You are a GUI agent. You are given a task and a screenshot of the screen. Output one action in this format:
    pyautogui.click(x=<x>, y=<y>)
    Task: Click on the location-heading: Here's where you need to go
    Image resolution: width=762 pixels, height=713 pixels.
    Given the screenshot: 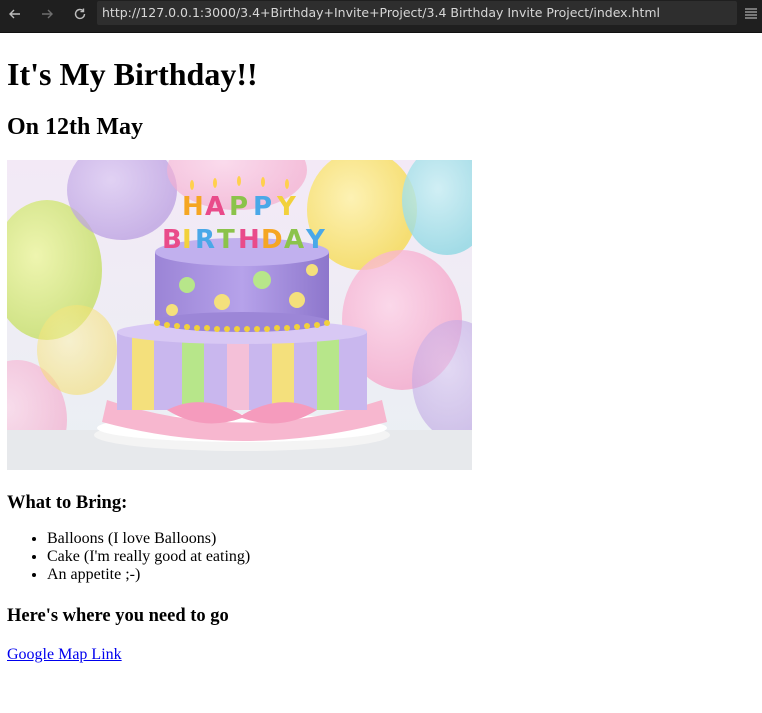 What is the action you would take?
    pyautogui.click(x=118, y=616)
    